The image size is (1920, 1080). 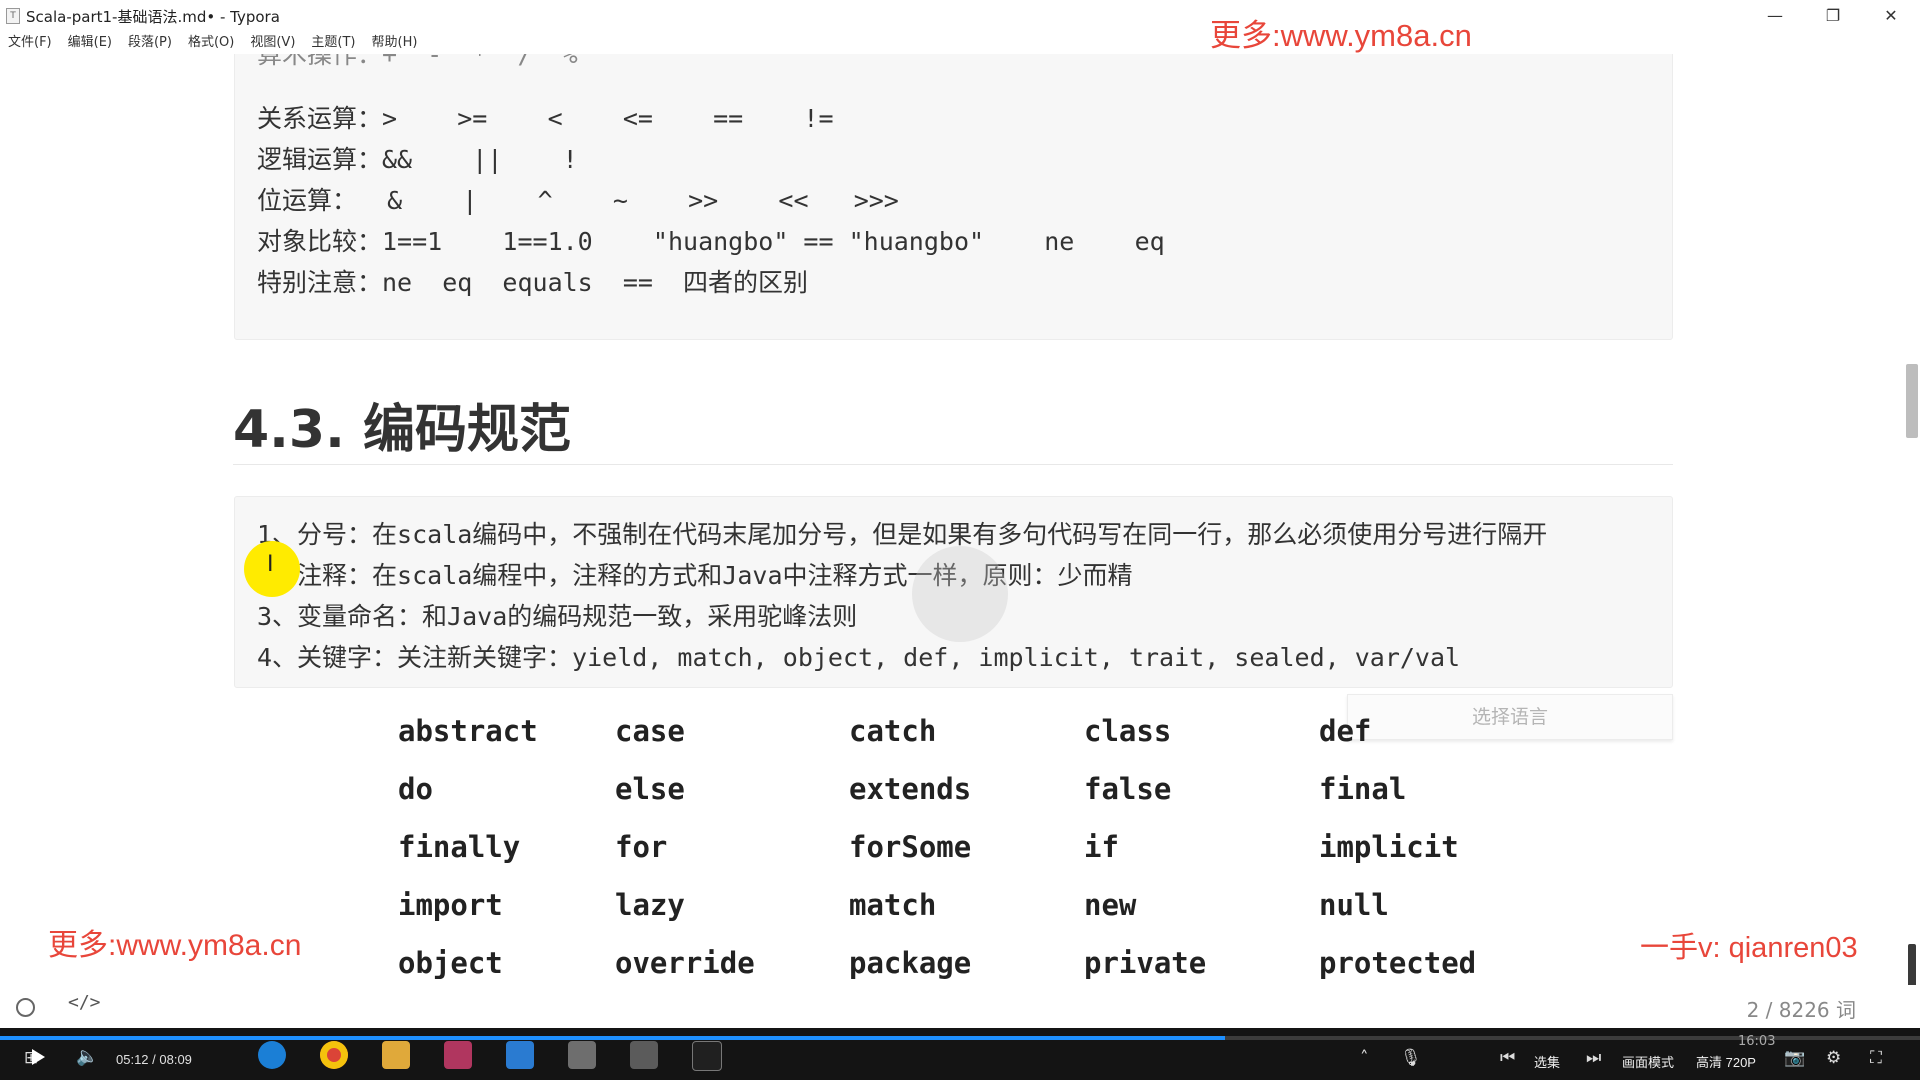 I want to click on typora-taskbar-icon, so click(x=582, y=1055).